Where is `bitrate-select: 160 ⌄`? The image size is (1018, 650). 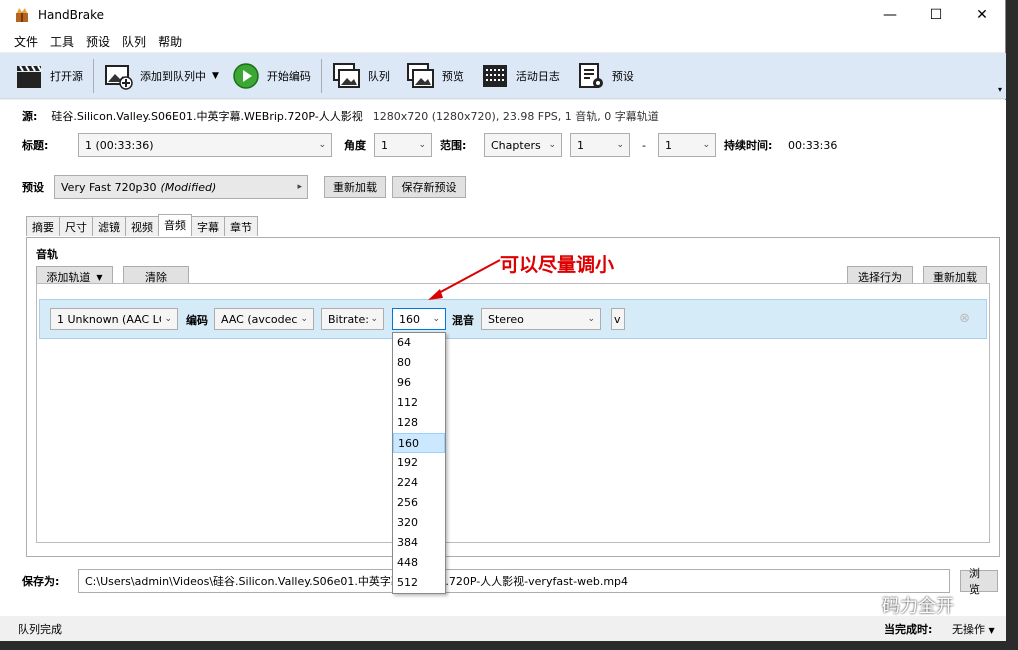
bitrate-select: 160 ⌄ is located at coordinates (419, 319).